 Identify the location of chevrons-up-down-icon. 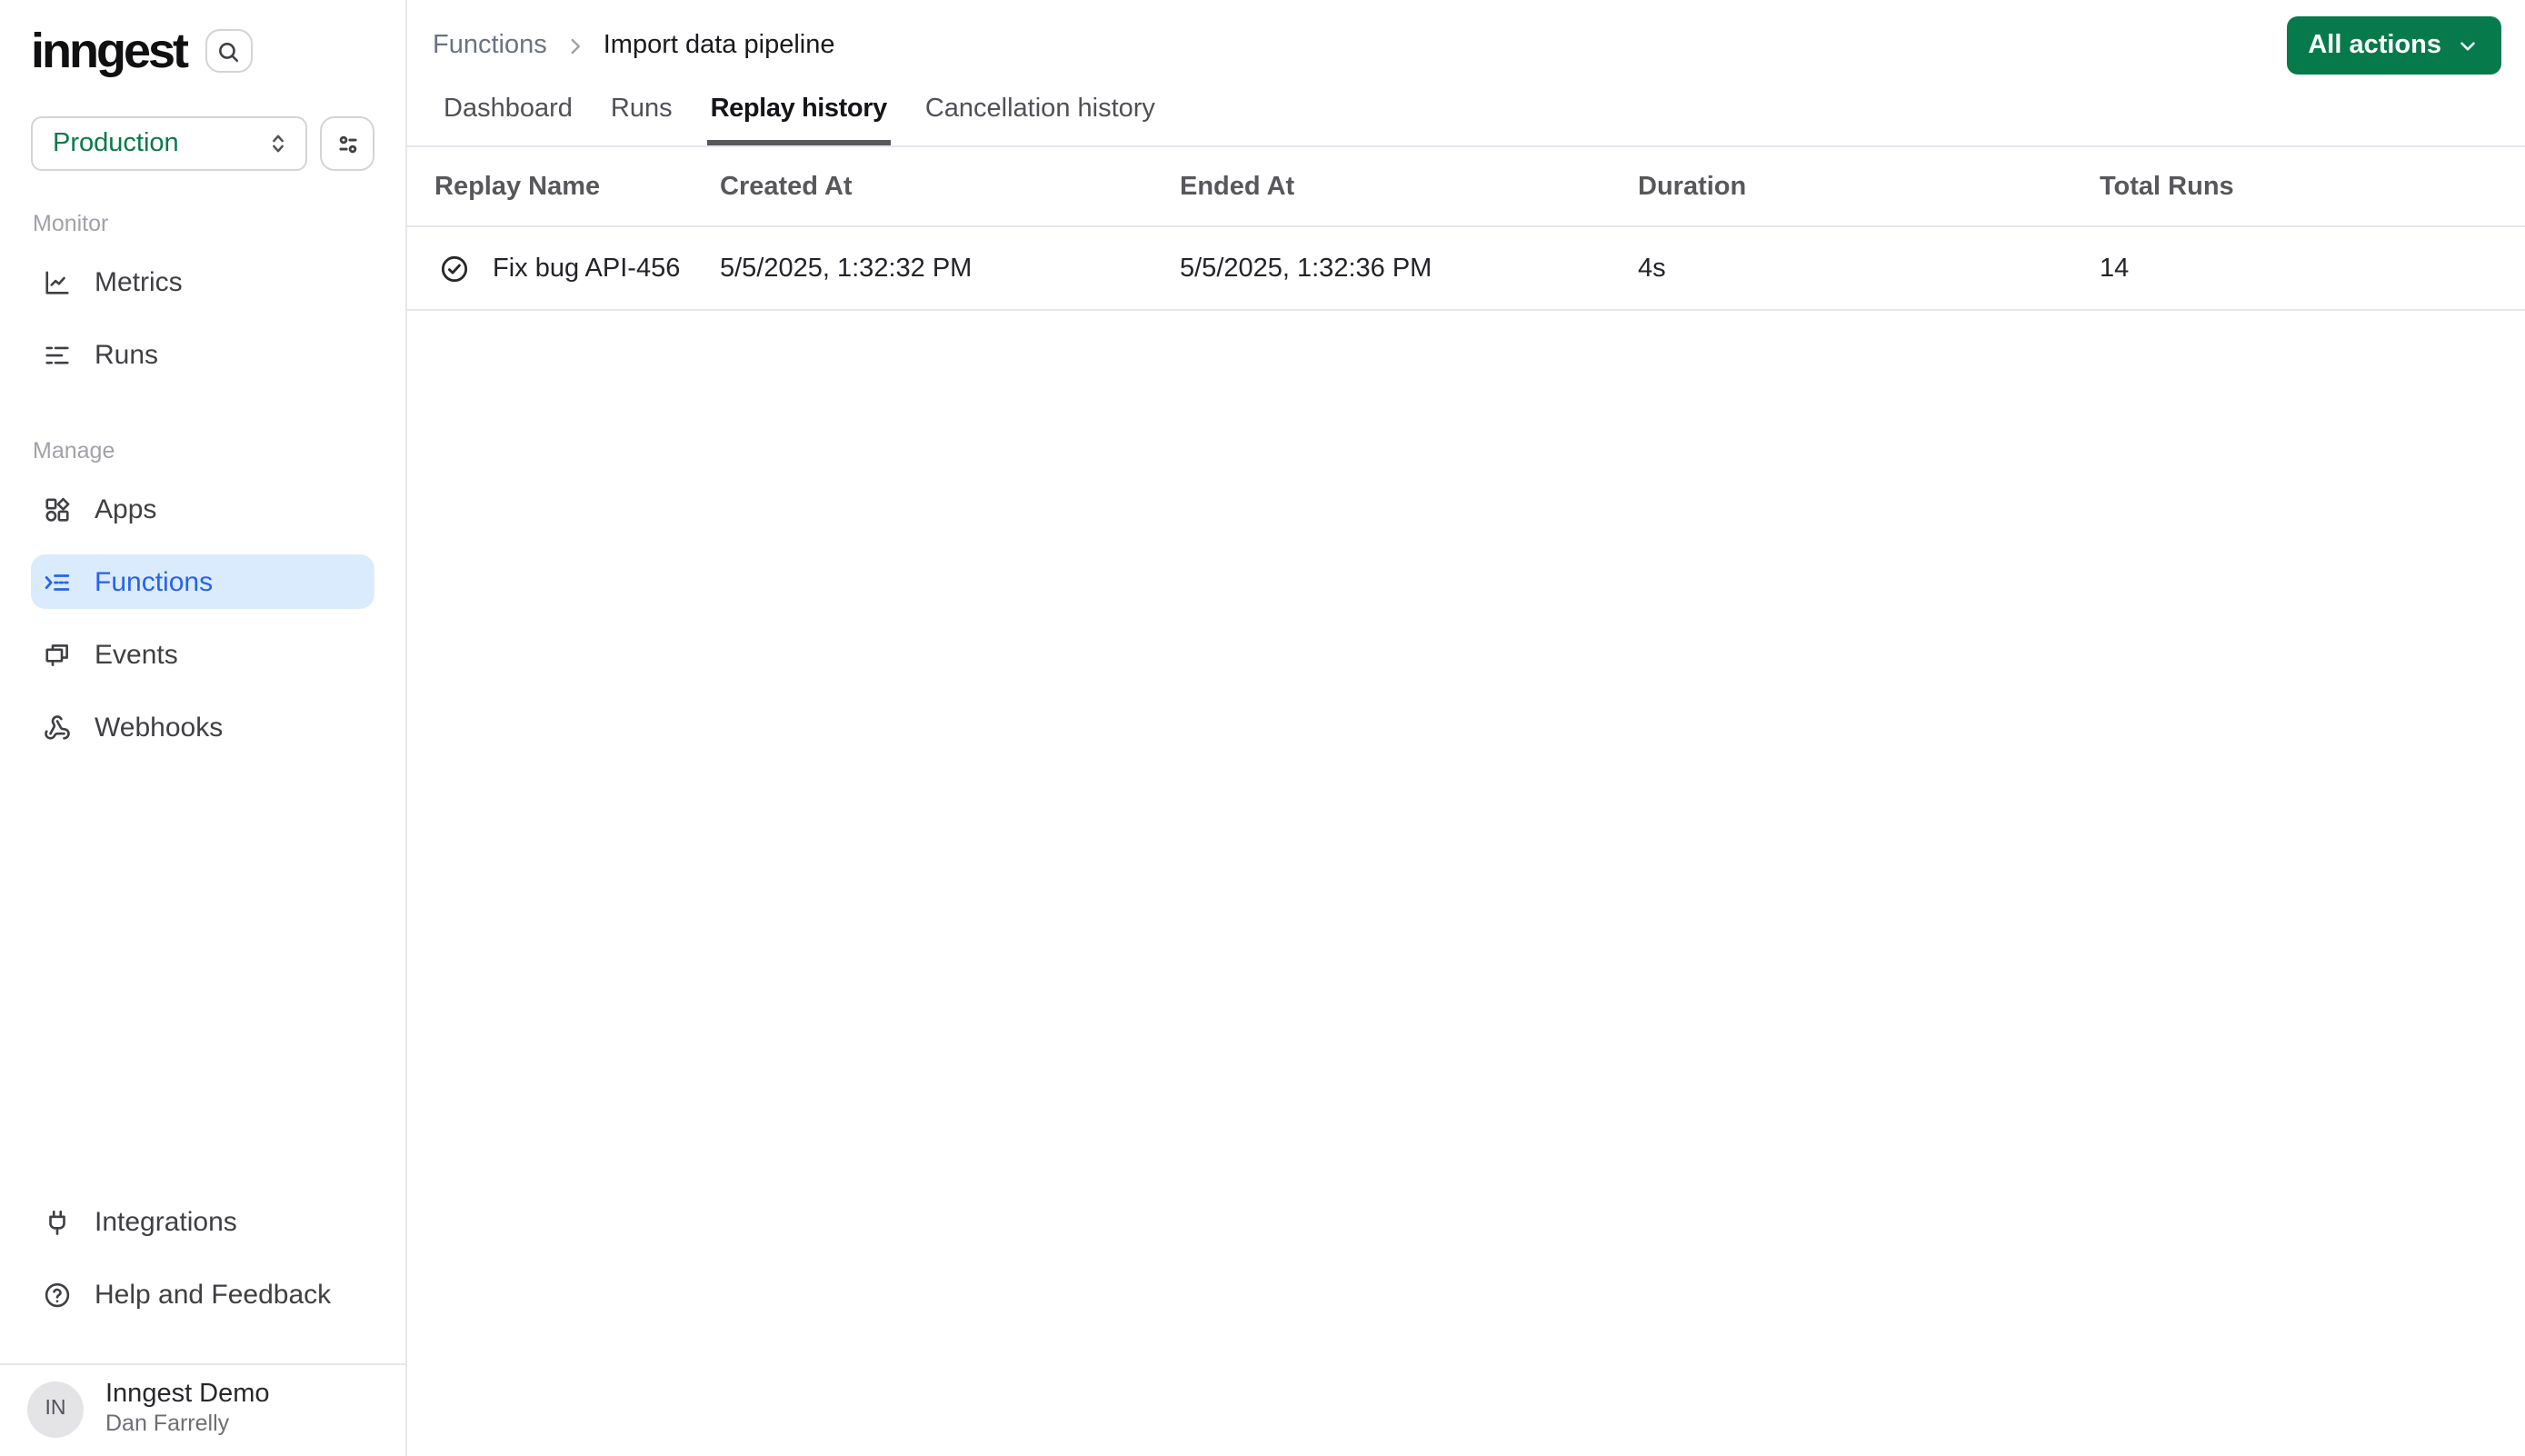
(278, 144).